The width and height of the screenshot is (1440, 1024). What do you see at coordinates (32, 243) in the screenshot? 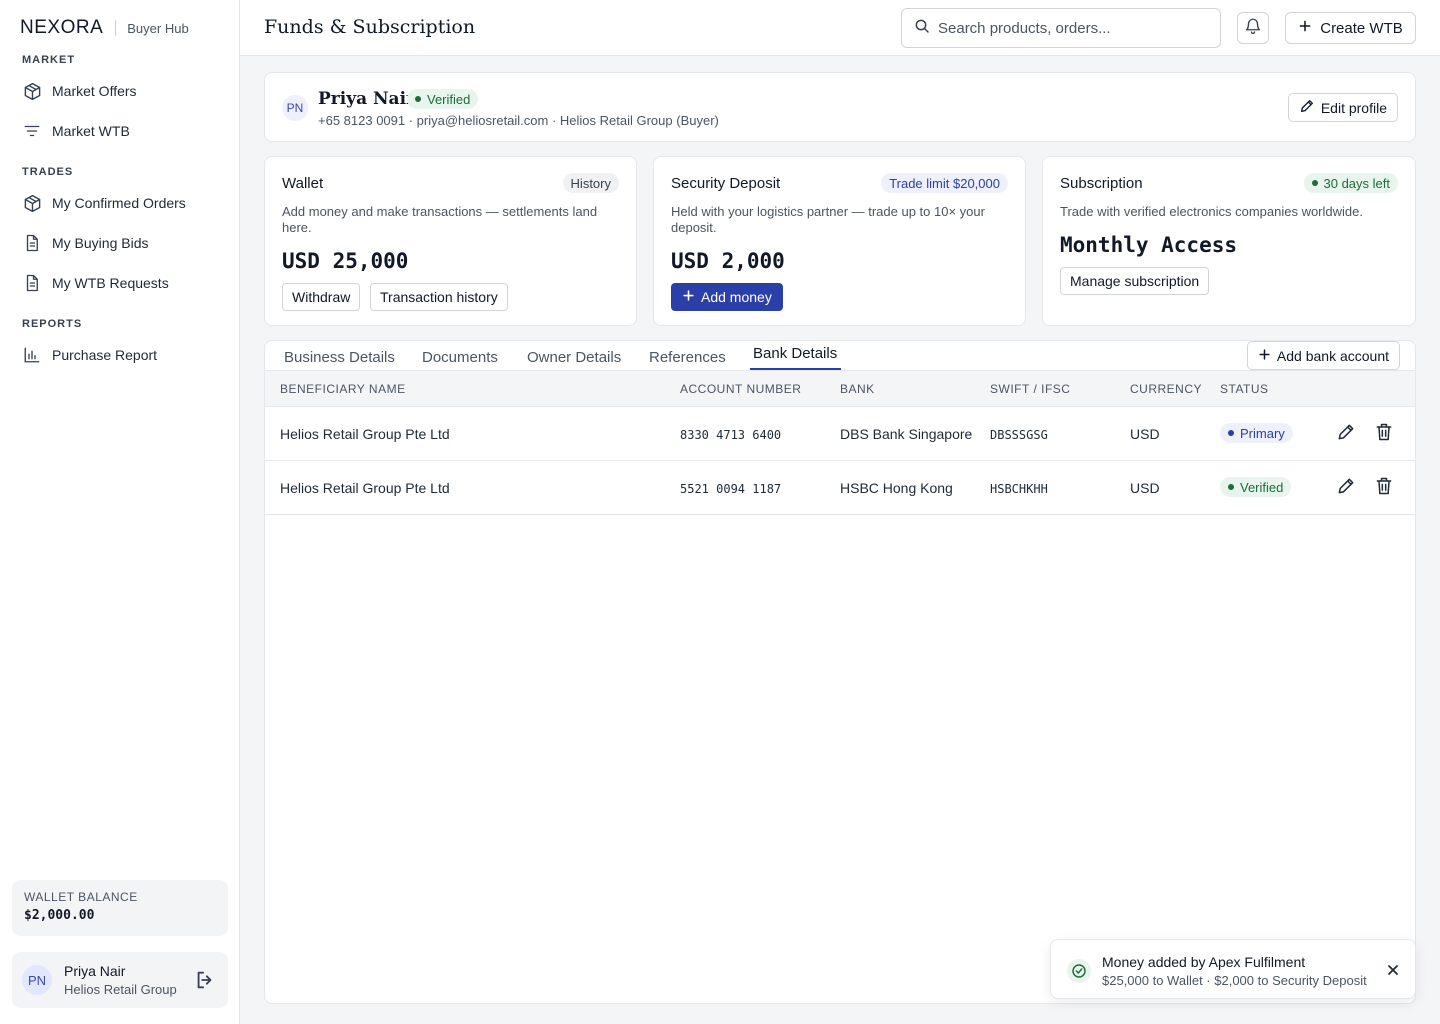
I see `document-icon` at bounding box center [32, 243].